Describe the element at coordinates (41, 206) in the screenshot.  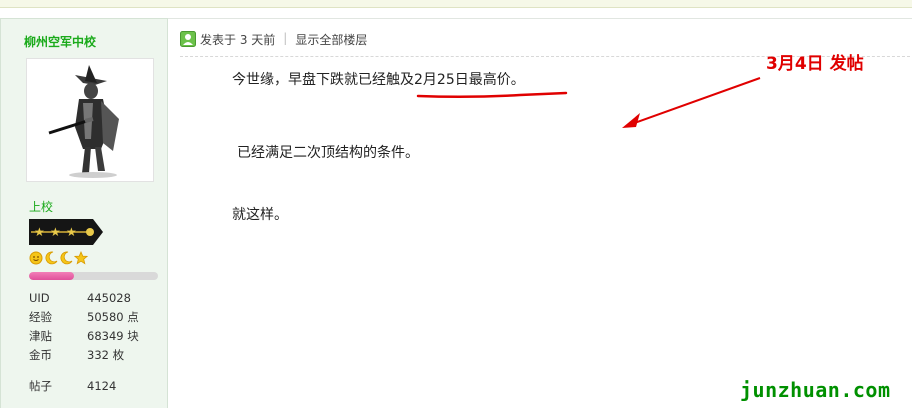
I see `rank-title: 上校` at that location.